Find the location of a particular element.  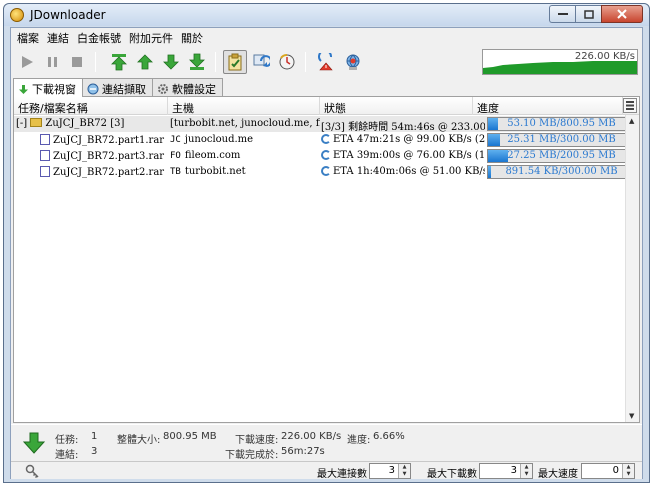

tab-bar: 下載視窗 連結擷取 軟體設定 is located at coordinates (118, 87).